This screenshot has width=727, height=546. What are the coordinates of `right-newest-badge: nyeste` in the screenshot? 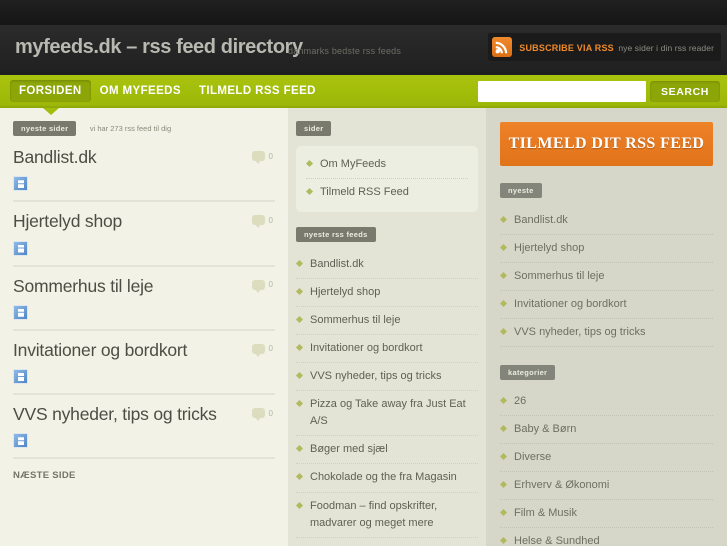 It's located at (521, 191).